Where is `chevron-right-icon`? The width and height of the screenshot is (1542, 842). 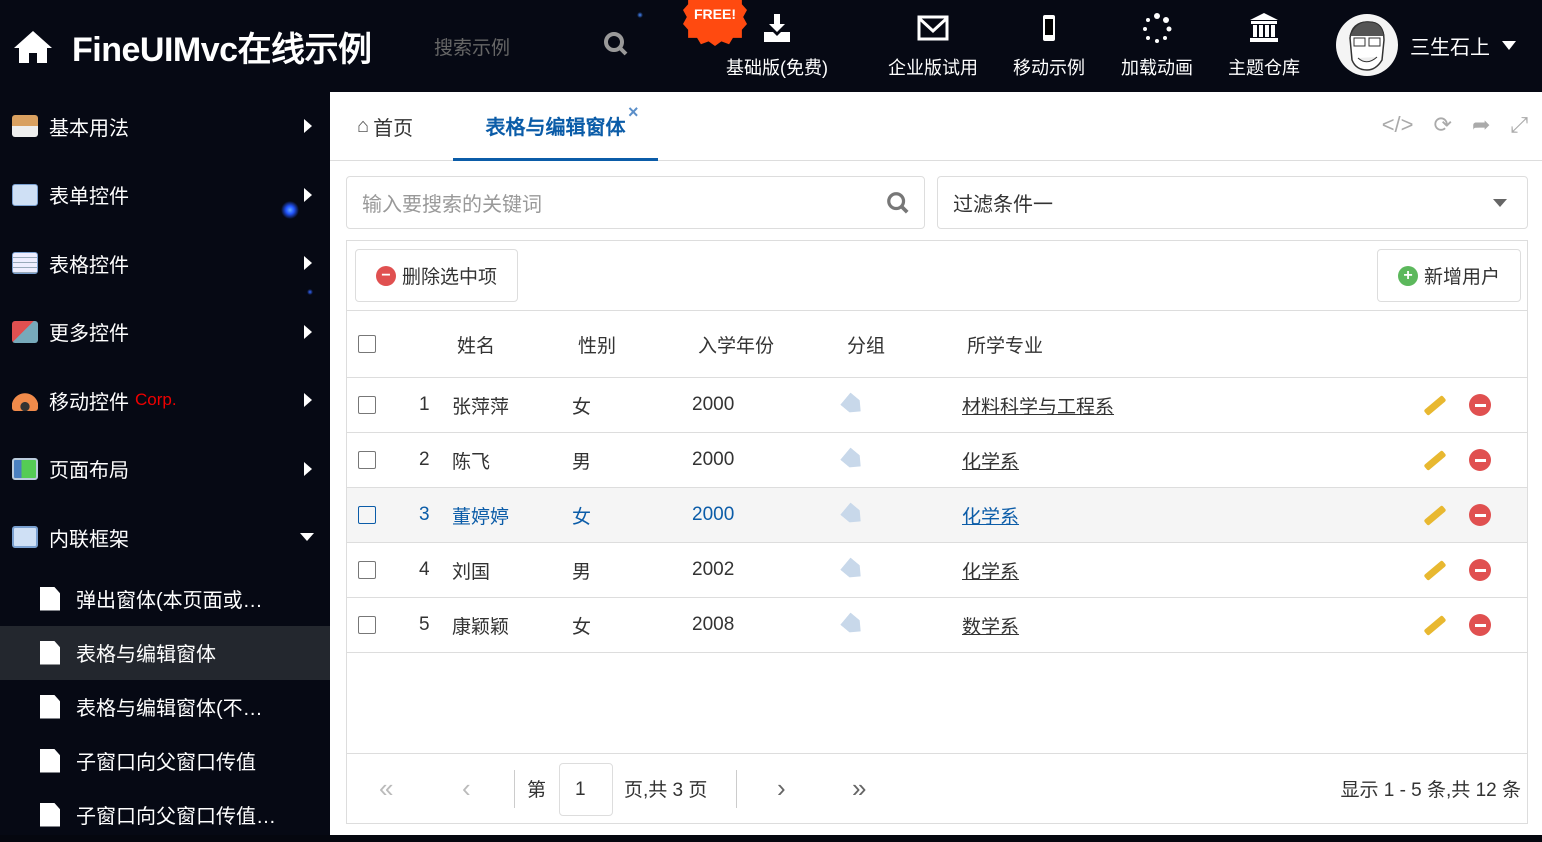 chevron-right-icon is located at coordinates (308, 126).